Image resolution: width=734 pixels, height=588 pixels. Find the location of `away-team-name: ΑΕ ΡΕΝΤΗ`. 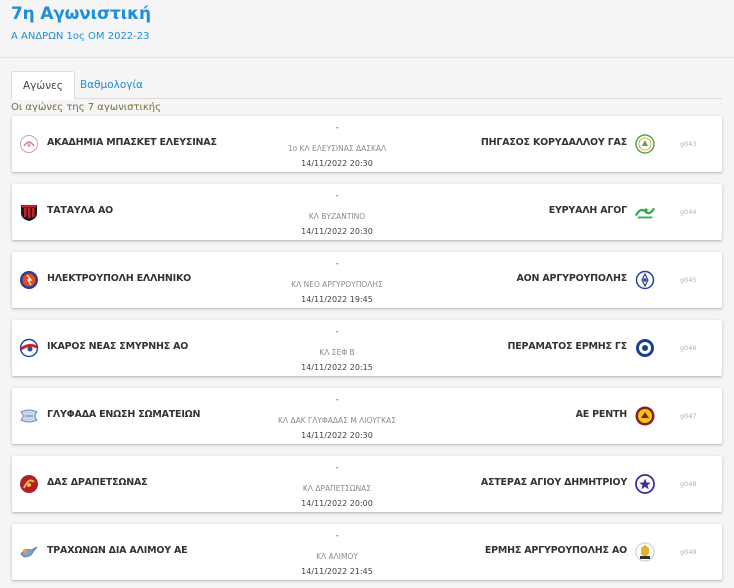

away-team-name: ΑΕ ΡΕΝΤΗ is located at coordinates (601, 414).